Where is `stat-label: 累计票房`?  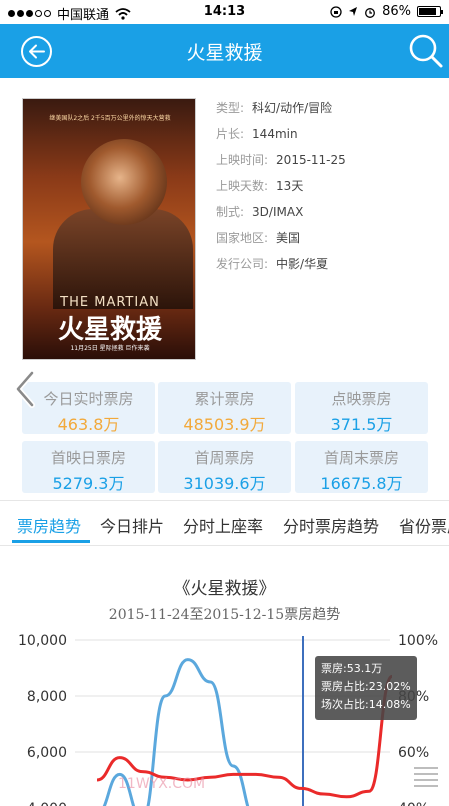 stat-label: 累计票房 is located at coordinates (224, 399).